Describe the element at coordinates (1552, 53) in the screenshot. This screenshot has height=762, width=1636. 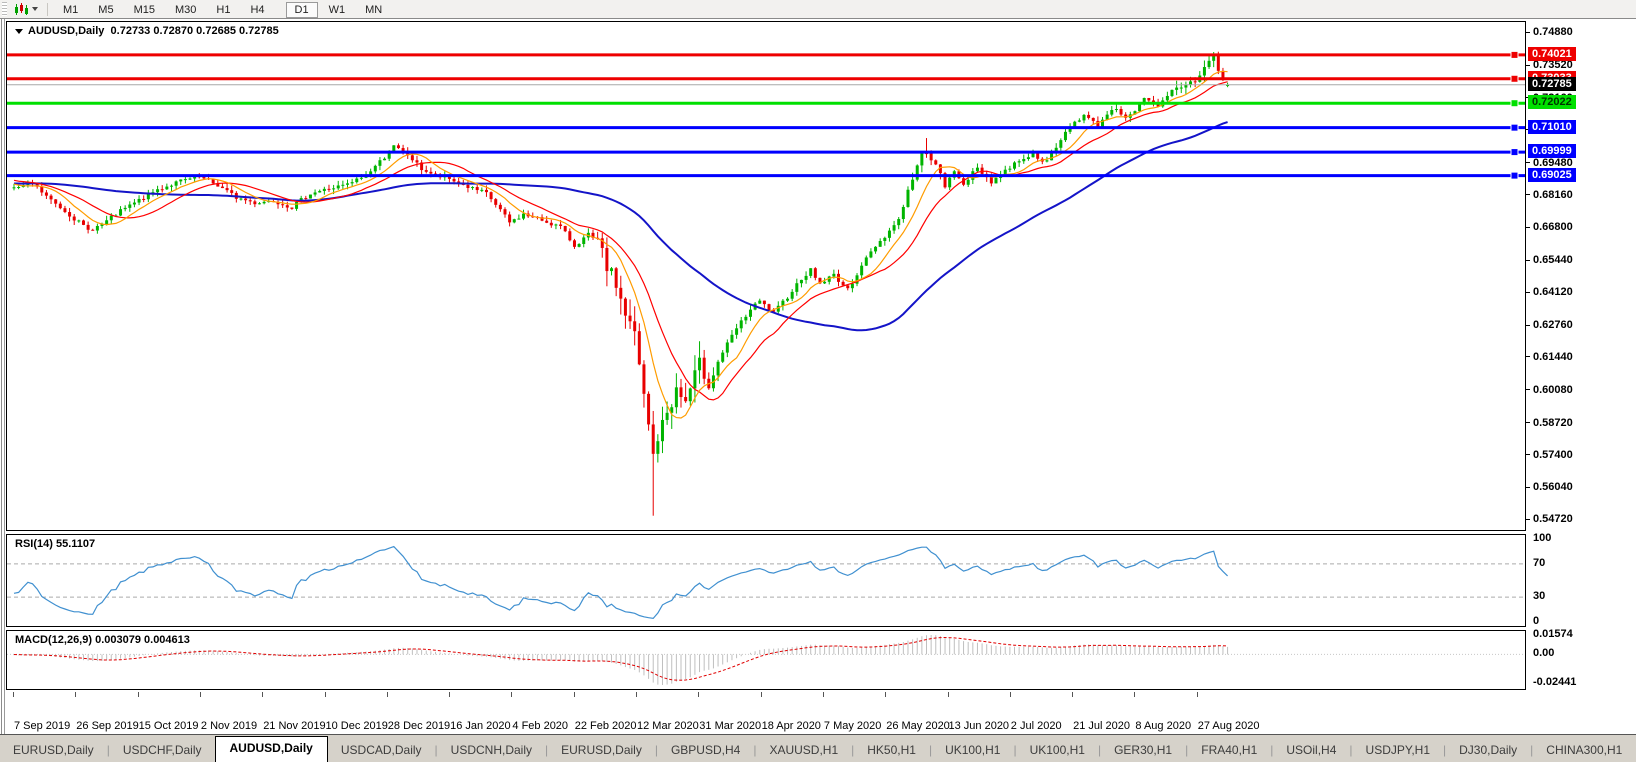
I see `level-price-label: 0.74021` at that location.